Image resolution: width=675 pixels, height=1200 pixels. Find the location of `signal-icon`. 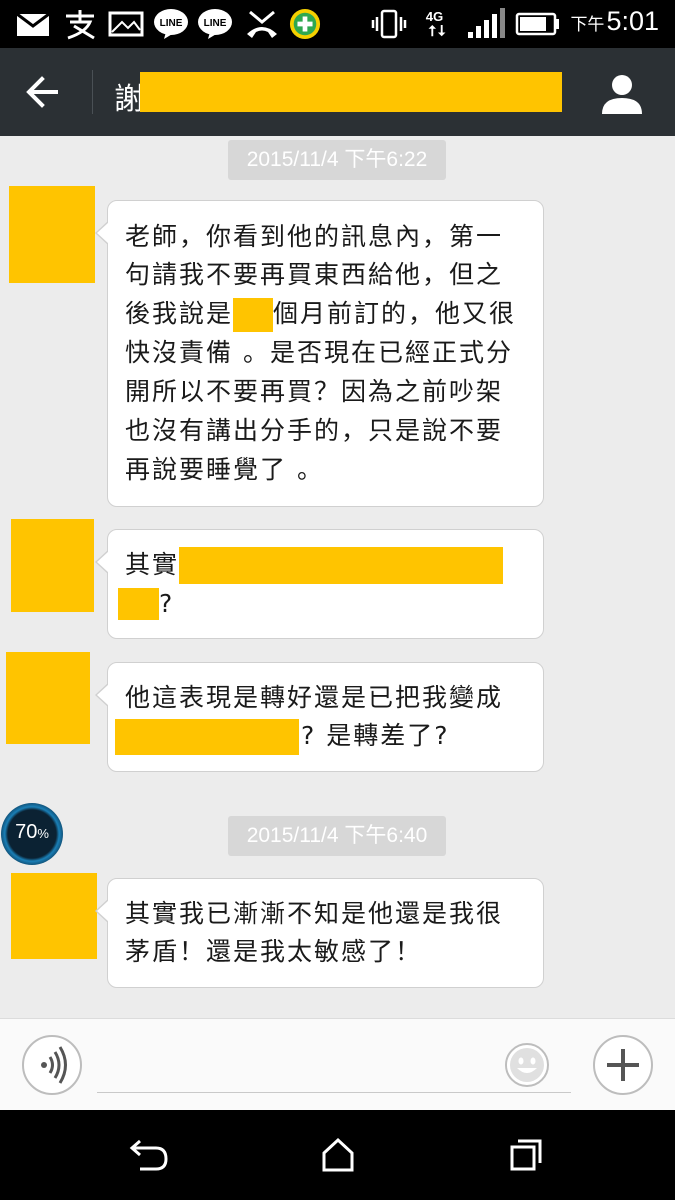

signal-icon is located at coordinates (486, 23).